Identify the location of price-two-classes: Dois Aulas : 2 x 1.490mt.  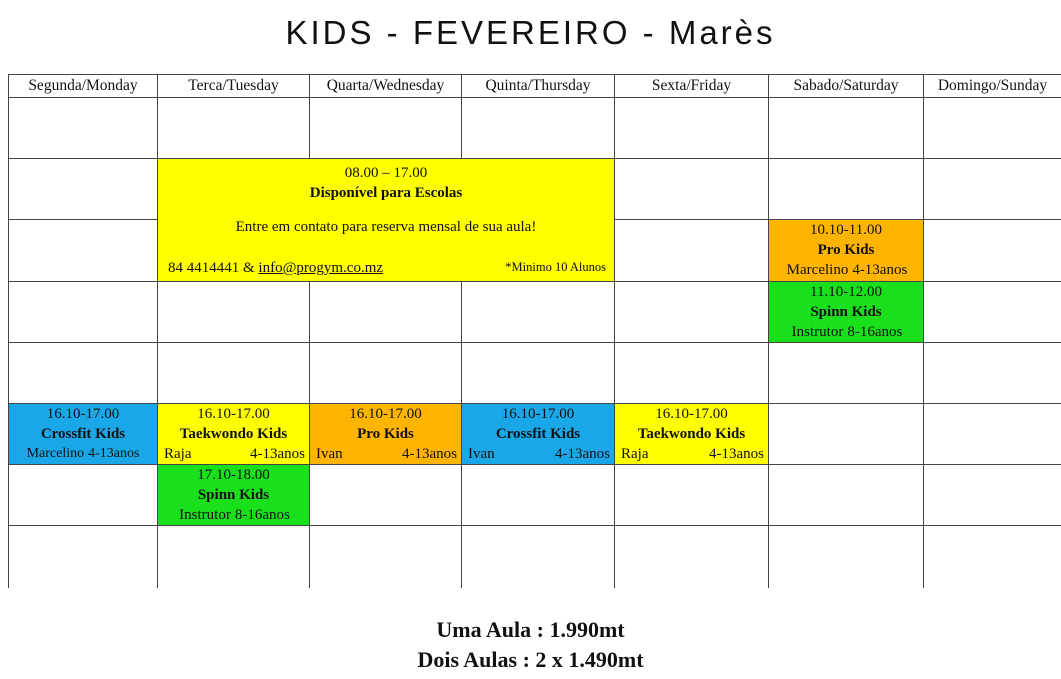
(530, 659).